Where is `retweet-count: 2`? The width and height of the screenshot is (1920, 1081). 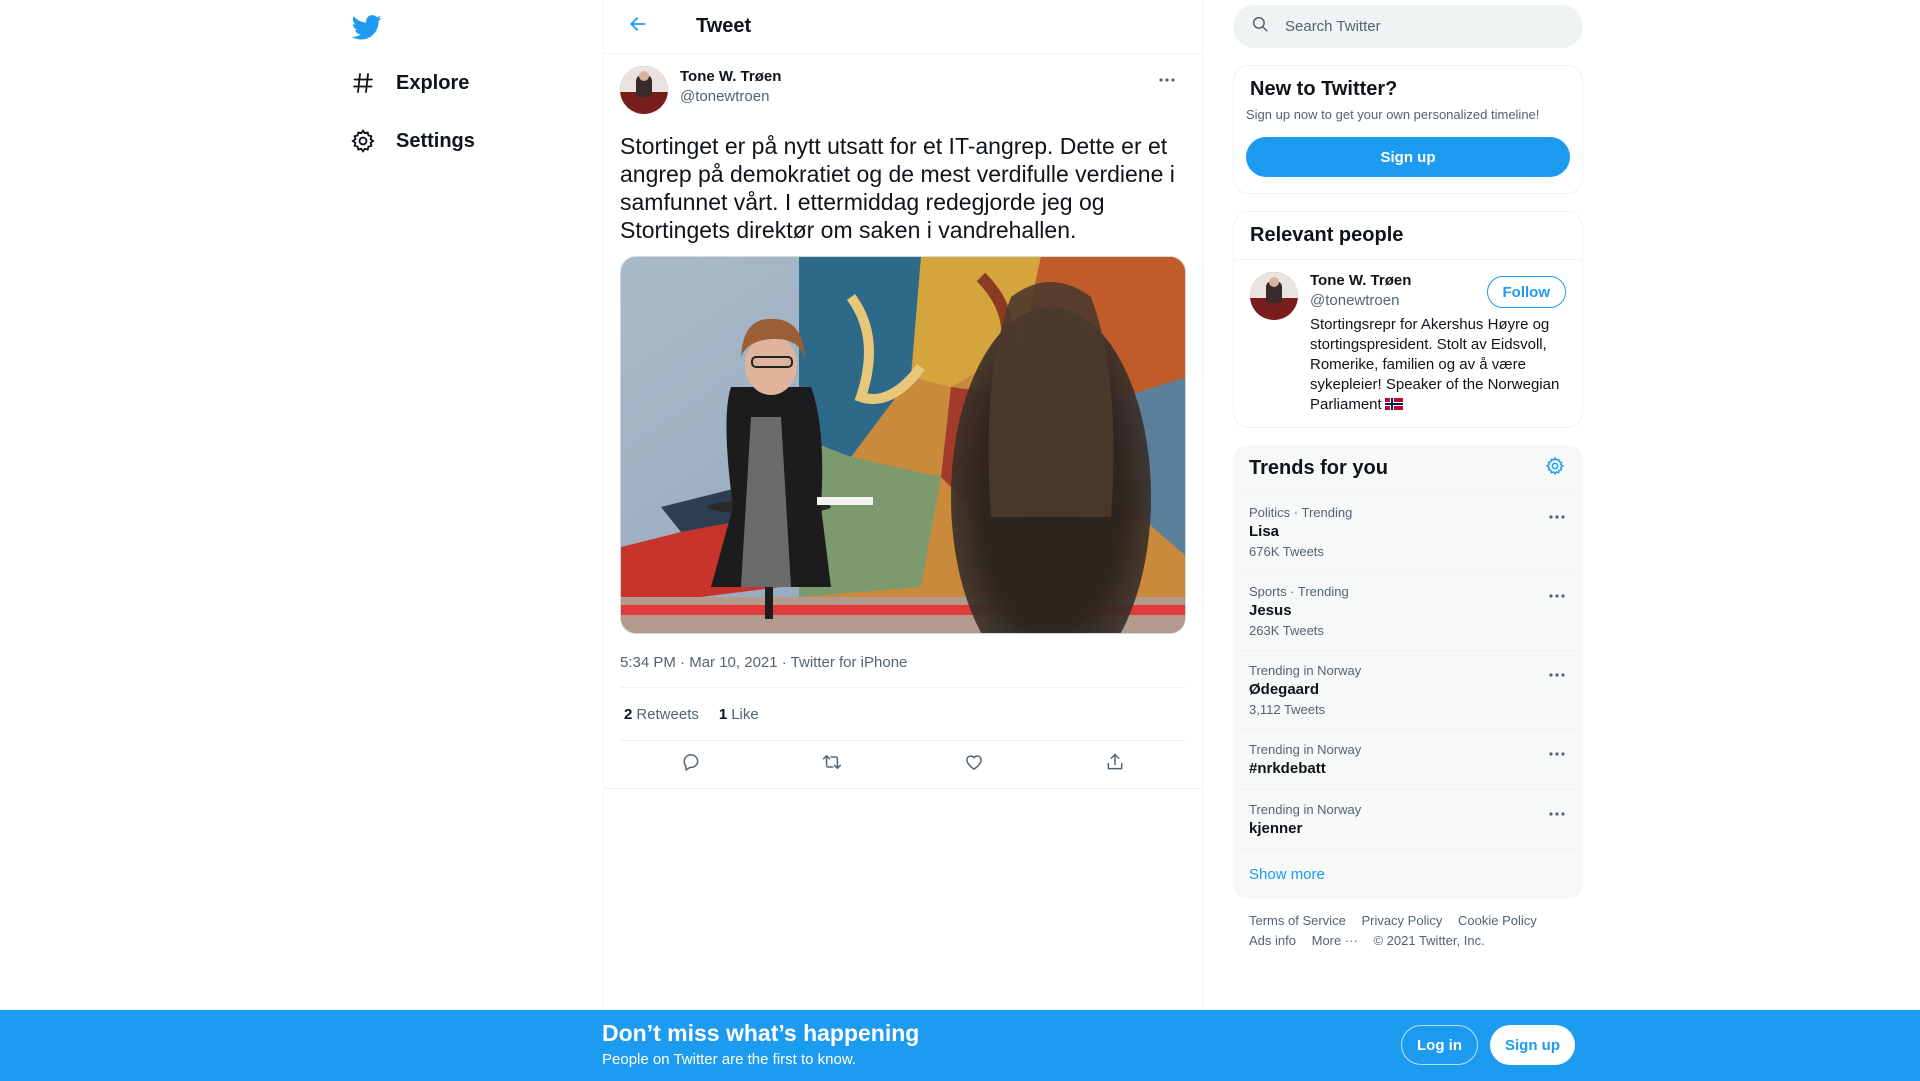
retweet-count: 2 is located at coordinates (628, 714).